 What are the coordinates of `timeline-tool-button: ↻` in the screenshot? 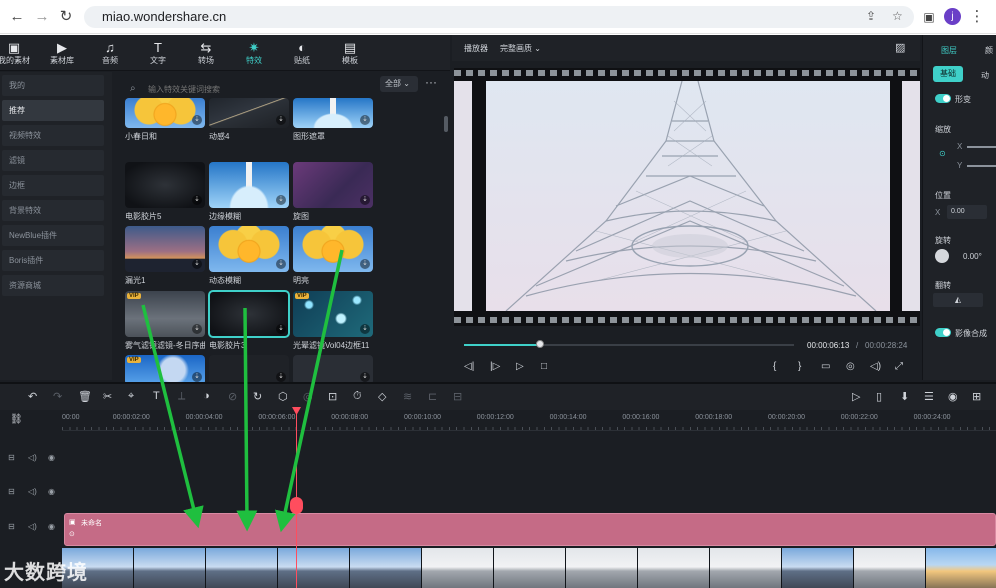 It's located at (257, 396).